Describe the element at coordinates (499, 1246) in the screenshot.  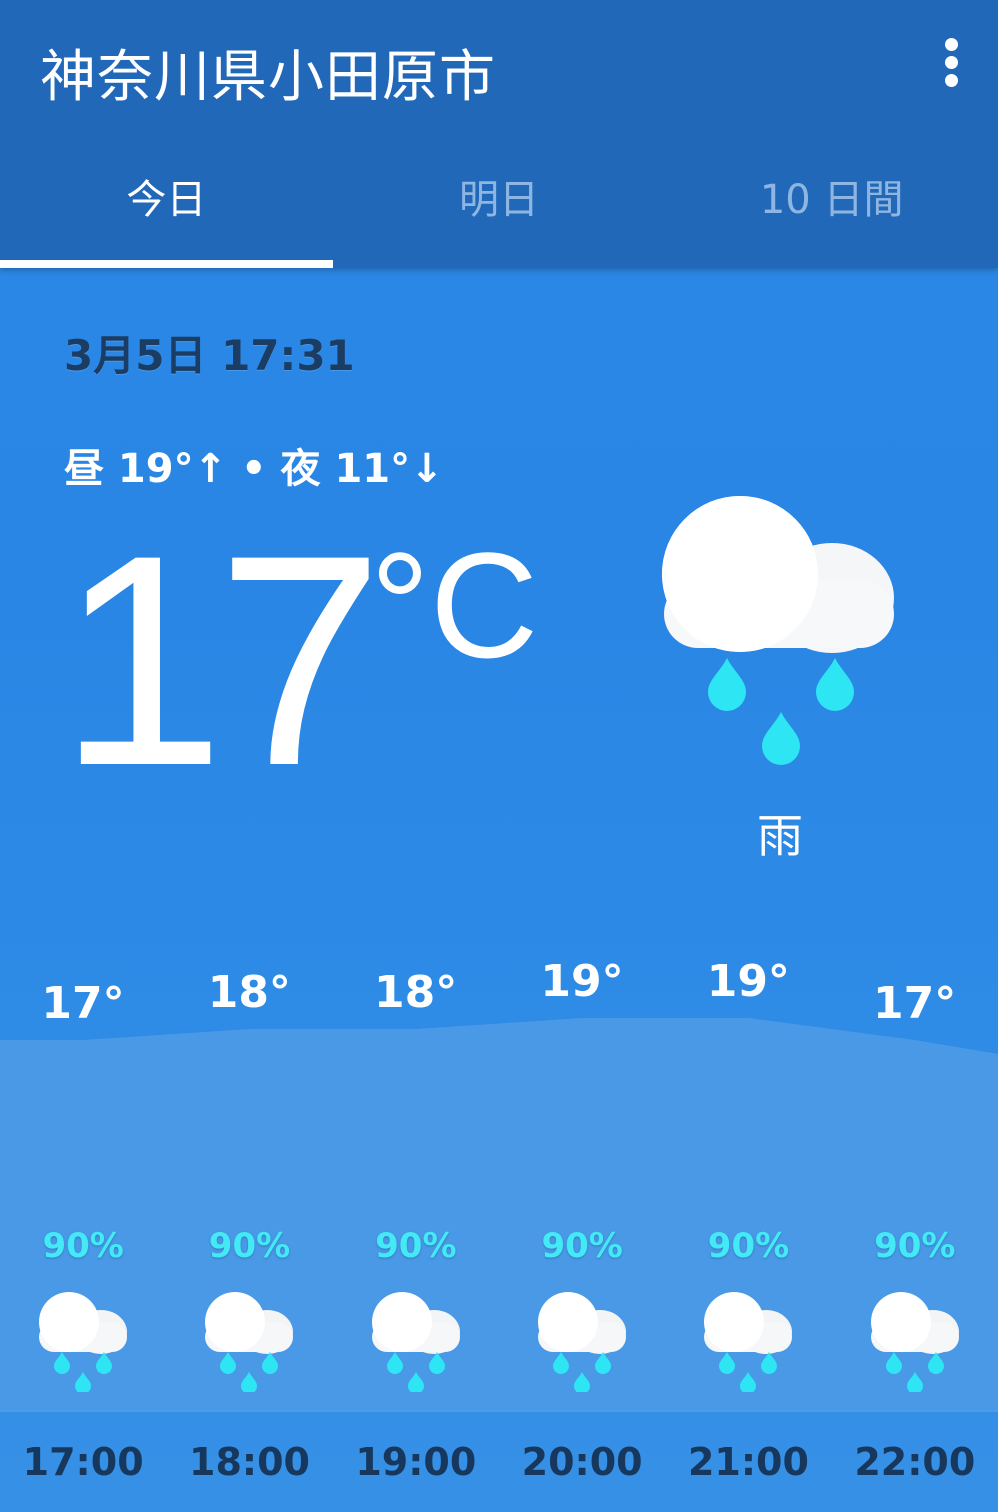
I see `precipitation-row: 90% 90% 90% 90% 90% 90%` at that location.